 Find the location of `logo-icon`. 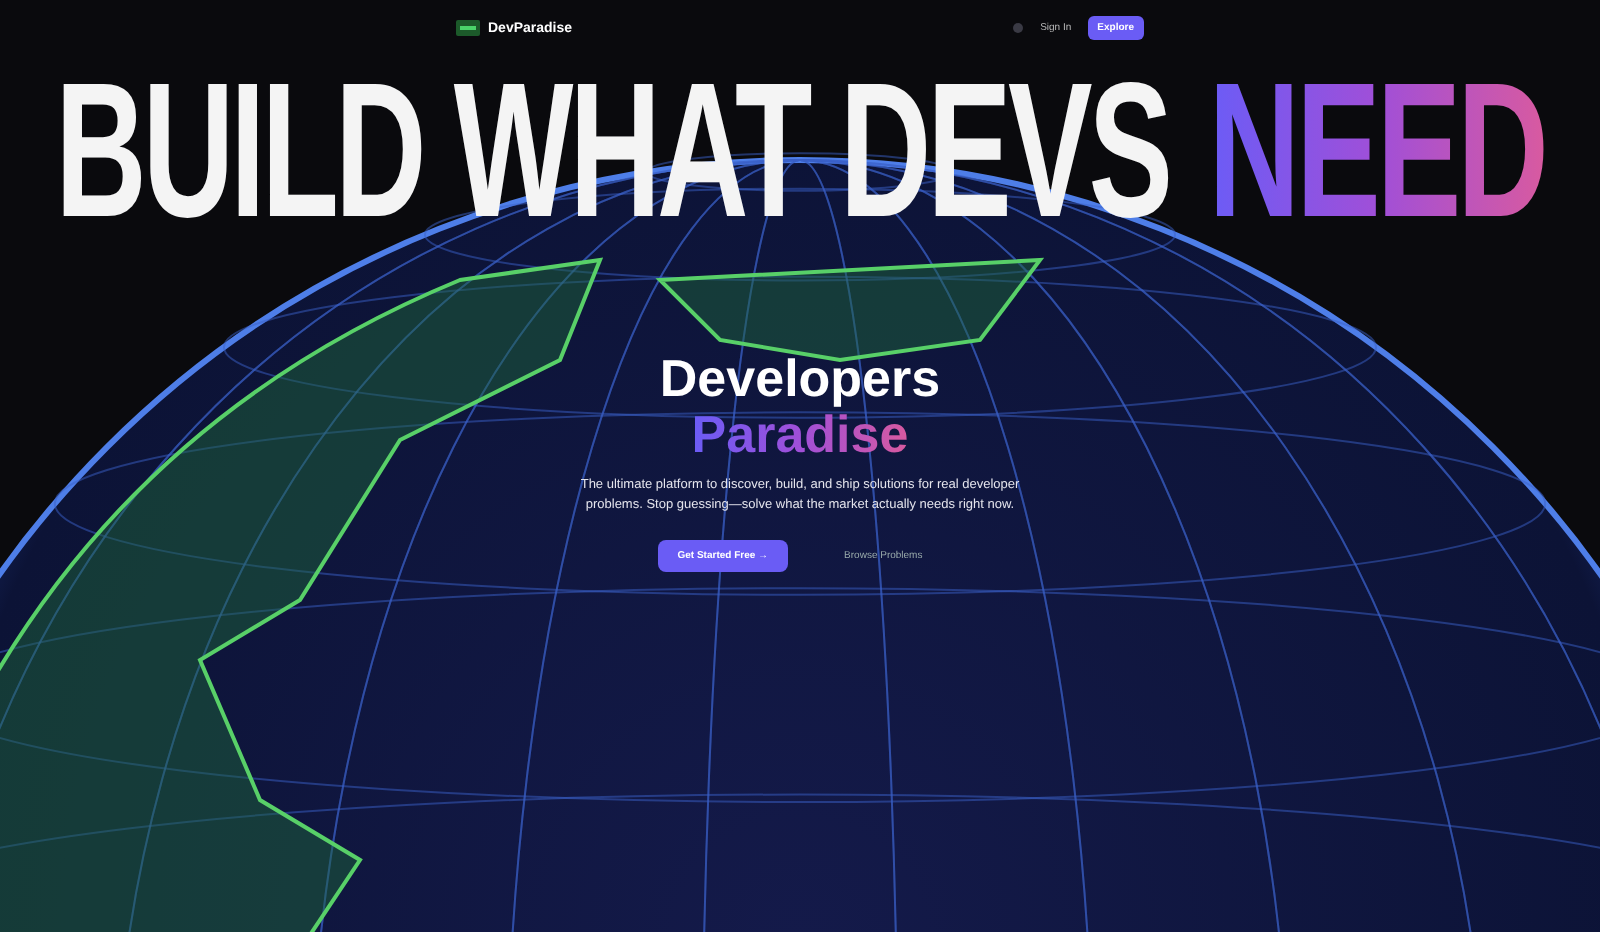

logo-icon is located at coordinates (468, 28).